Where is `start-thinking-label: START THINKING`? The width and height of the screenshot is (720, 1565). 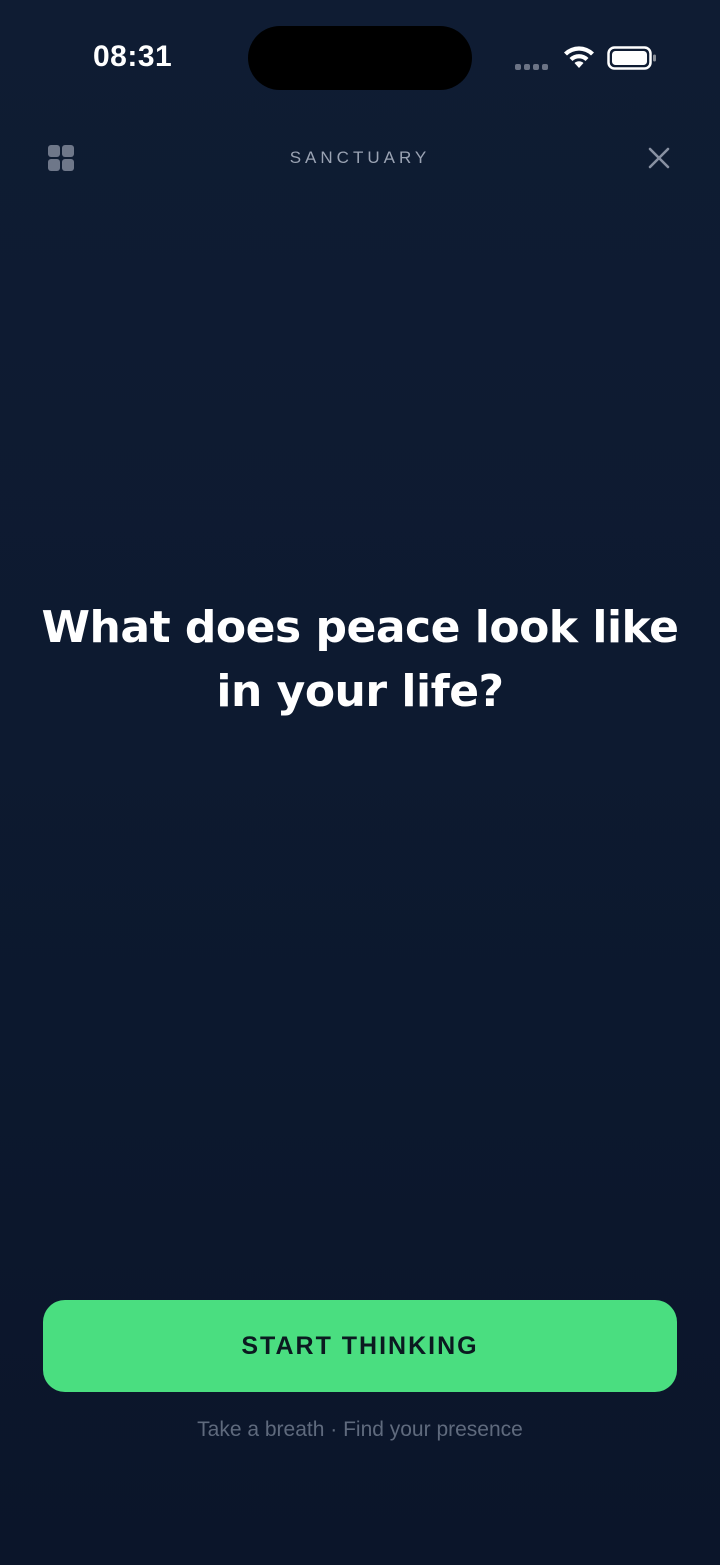
start-thinking-label: START THINKING is located at coordinates (360, 1345).